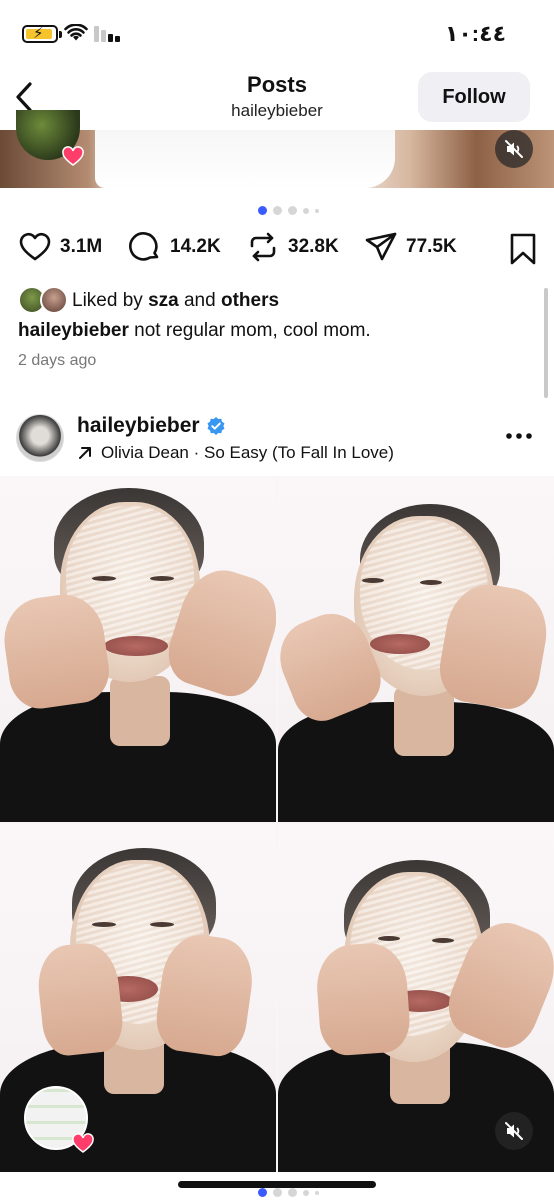 The width and height of the screenshot is (554, 1200). What do you see at coordinates (73, 330) in the screenshot?
I see `caption-username: haileybieber` at bounding box center [73, 330].